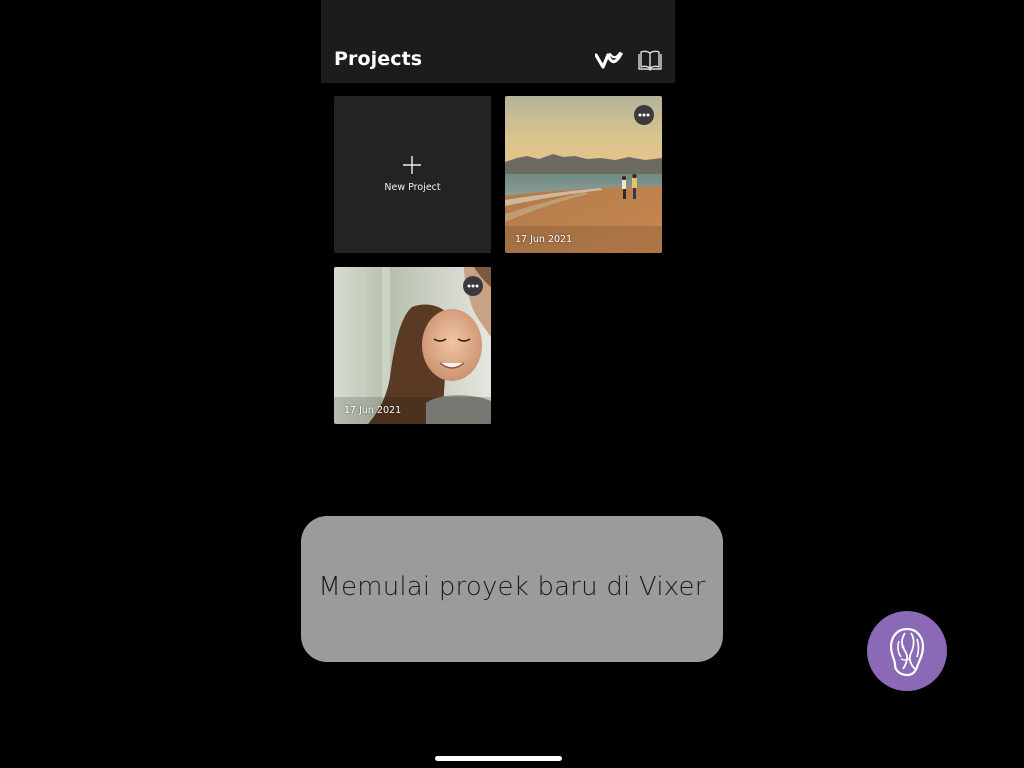 The height and width of the screenshot is (768, 1024). I want to click on caption-text: Memulai proyek baru di Vixer, so click(512, 587).